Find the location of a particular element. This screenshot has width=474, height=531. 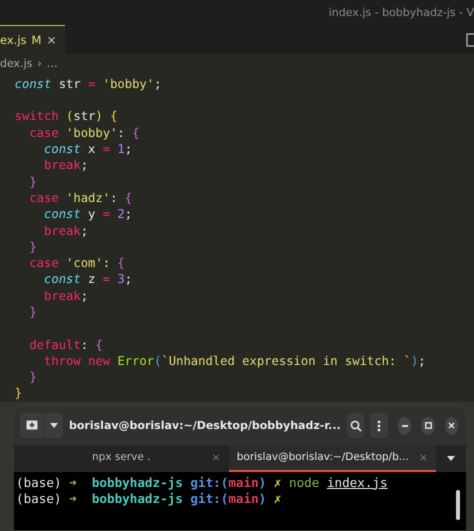

minimize-button is located at coordinates (405, 425).